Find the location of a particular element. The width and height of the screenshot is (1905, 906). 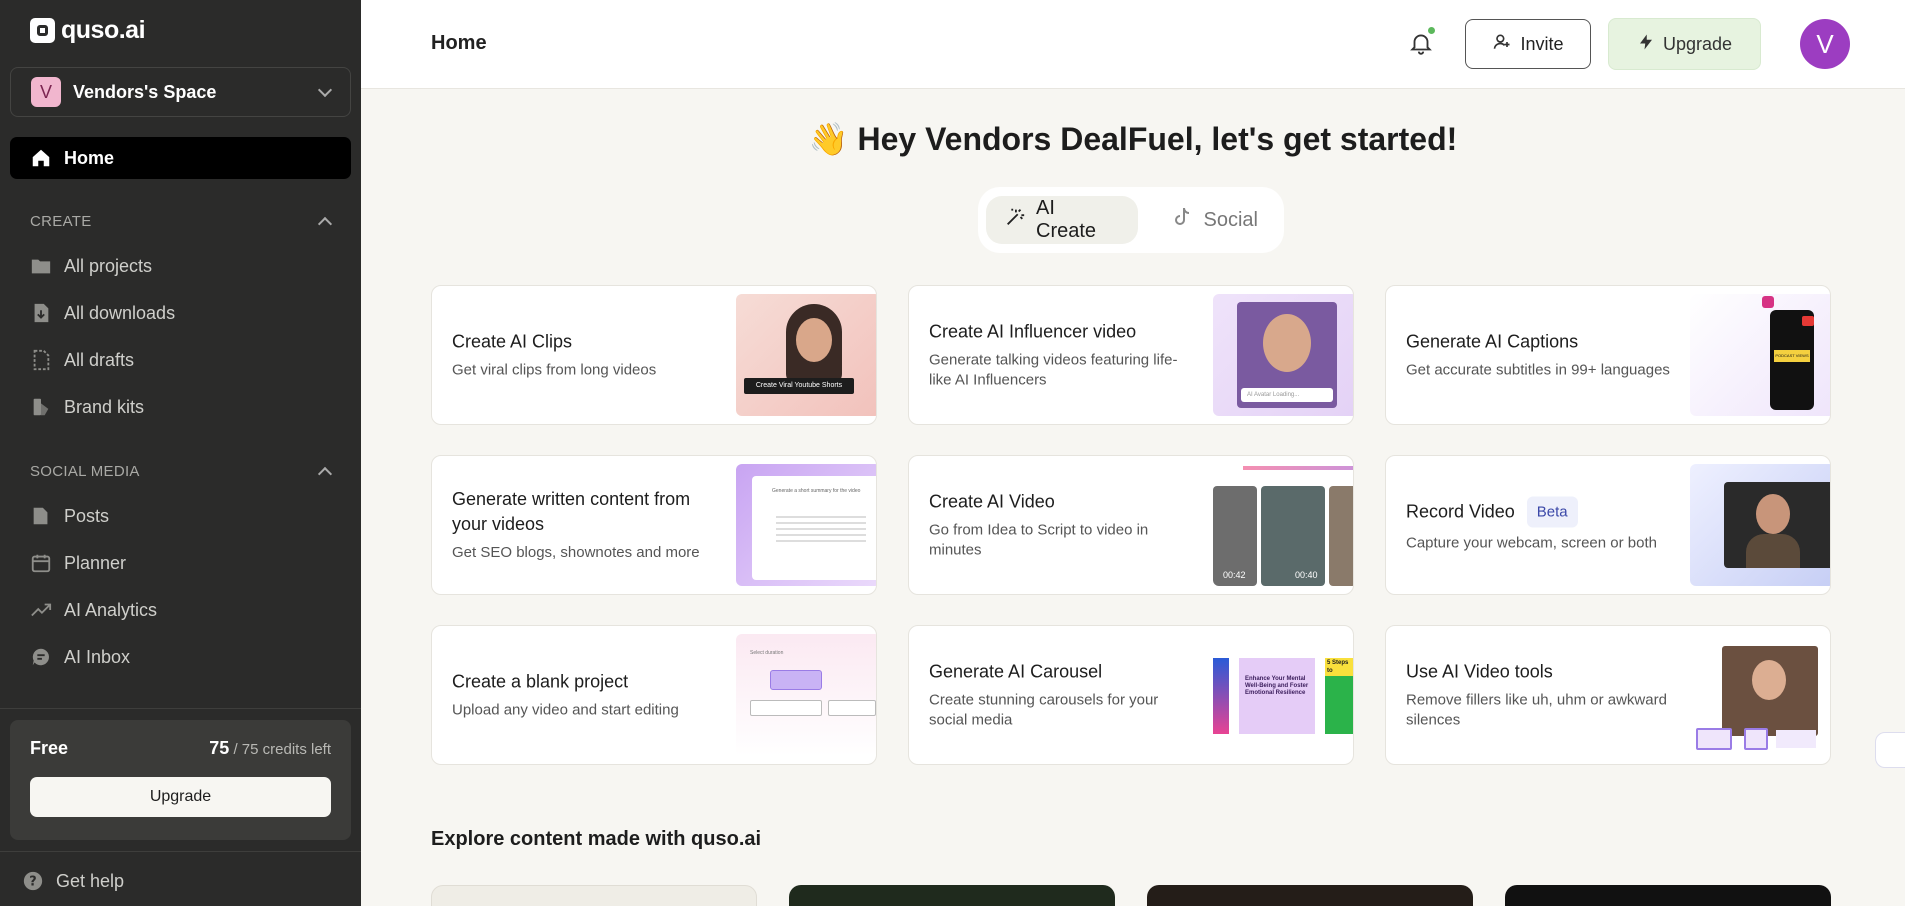

top-header: Home Invite Upgrade V is located at coordinates (1133, 44).